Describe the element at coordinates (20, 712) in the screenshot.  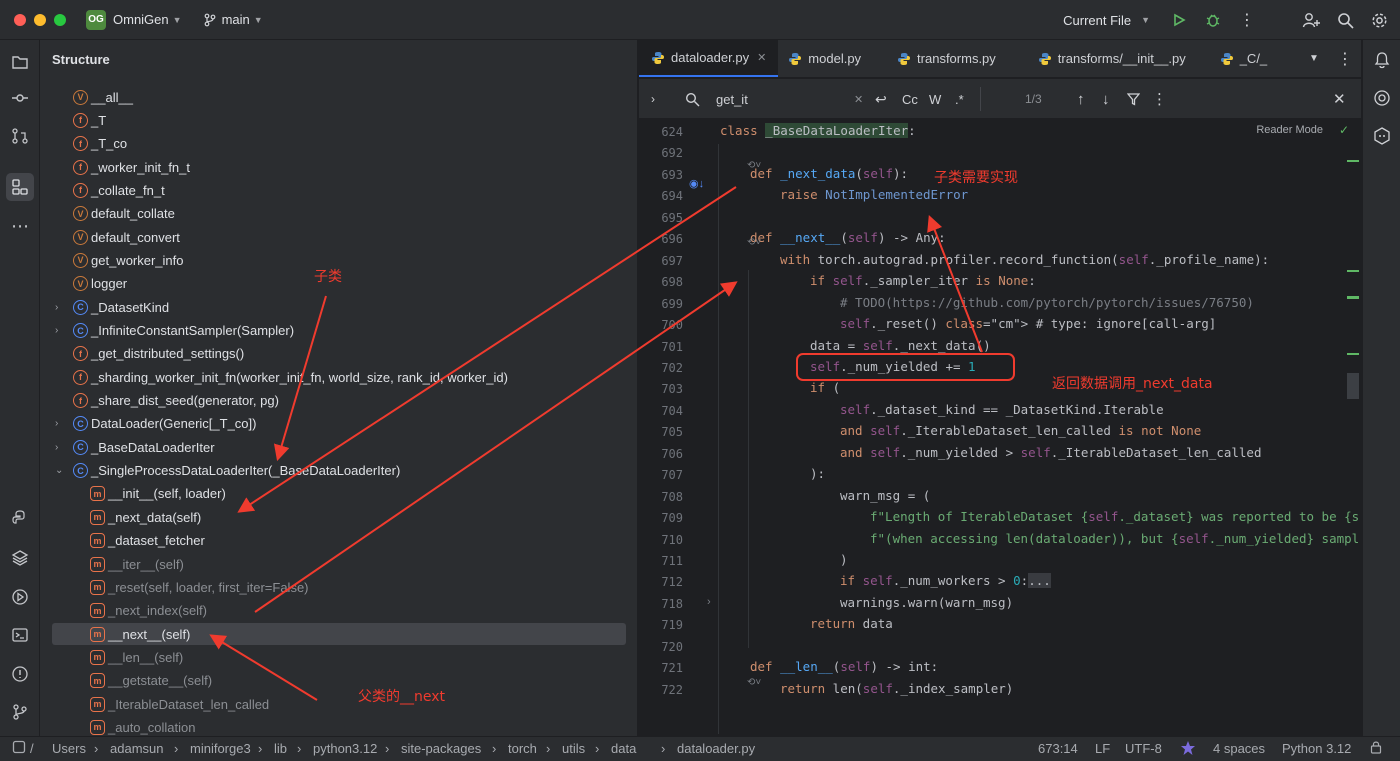
I see `git-icon` at that location.